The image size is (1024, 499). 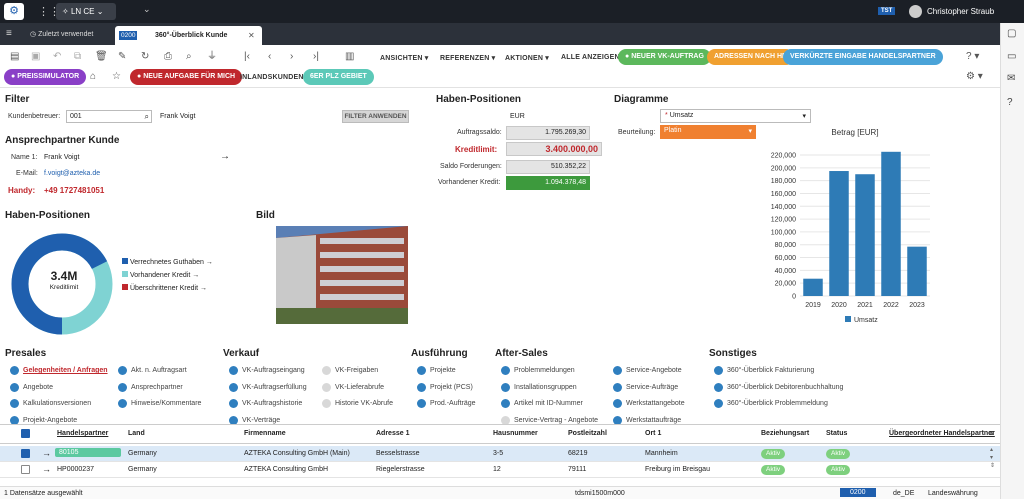 What do you see at coordinates (261, 420) in the screenshot?
I see `section-link-verkauf: VK-Verträge` at bounding box center [261, 420].